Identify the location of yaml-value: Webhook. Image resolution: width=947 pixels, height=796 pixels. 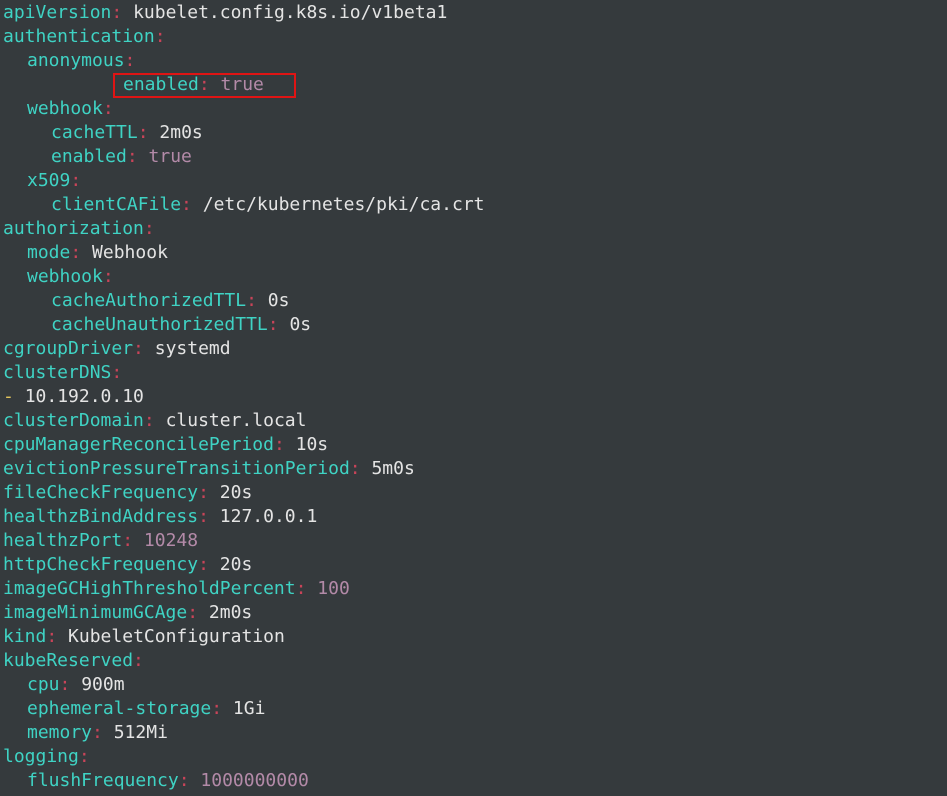
(130, 252).